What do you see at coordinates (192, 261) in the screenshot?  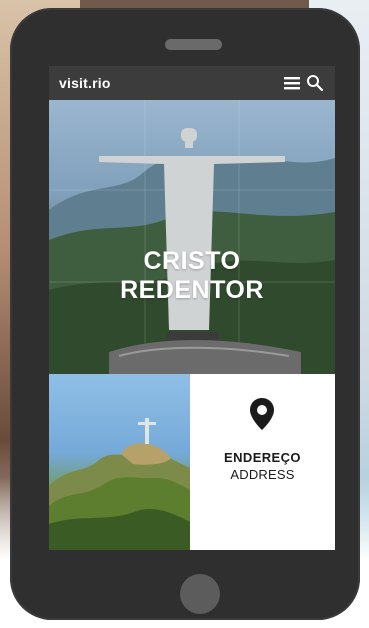 I see `hero-title-line-1: CRISTO` at bounding box center [192, 261].